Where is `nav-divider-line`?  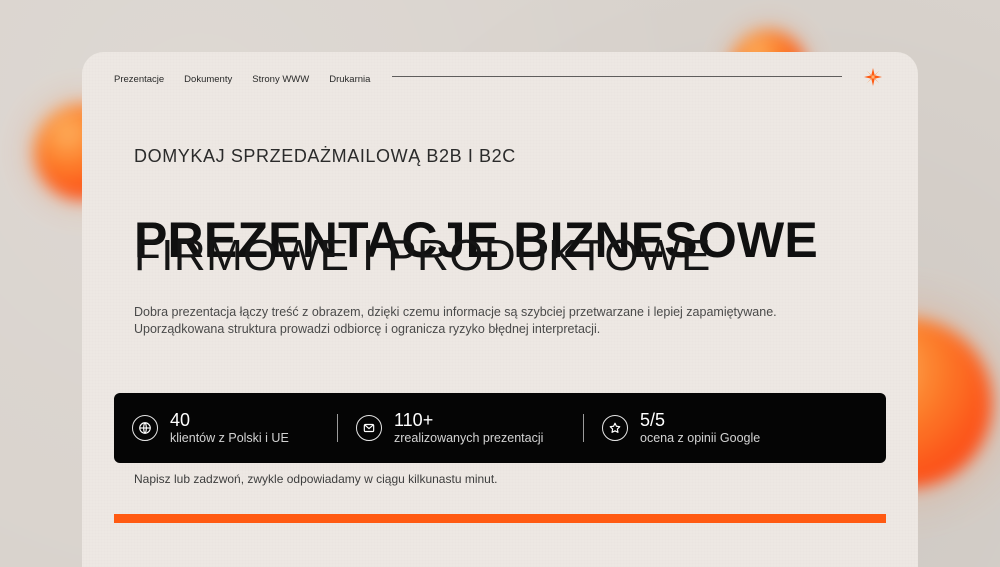
nav-divider-line is located at coordinates (617, 76).